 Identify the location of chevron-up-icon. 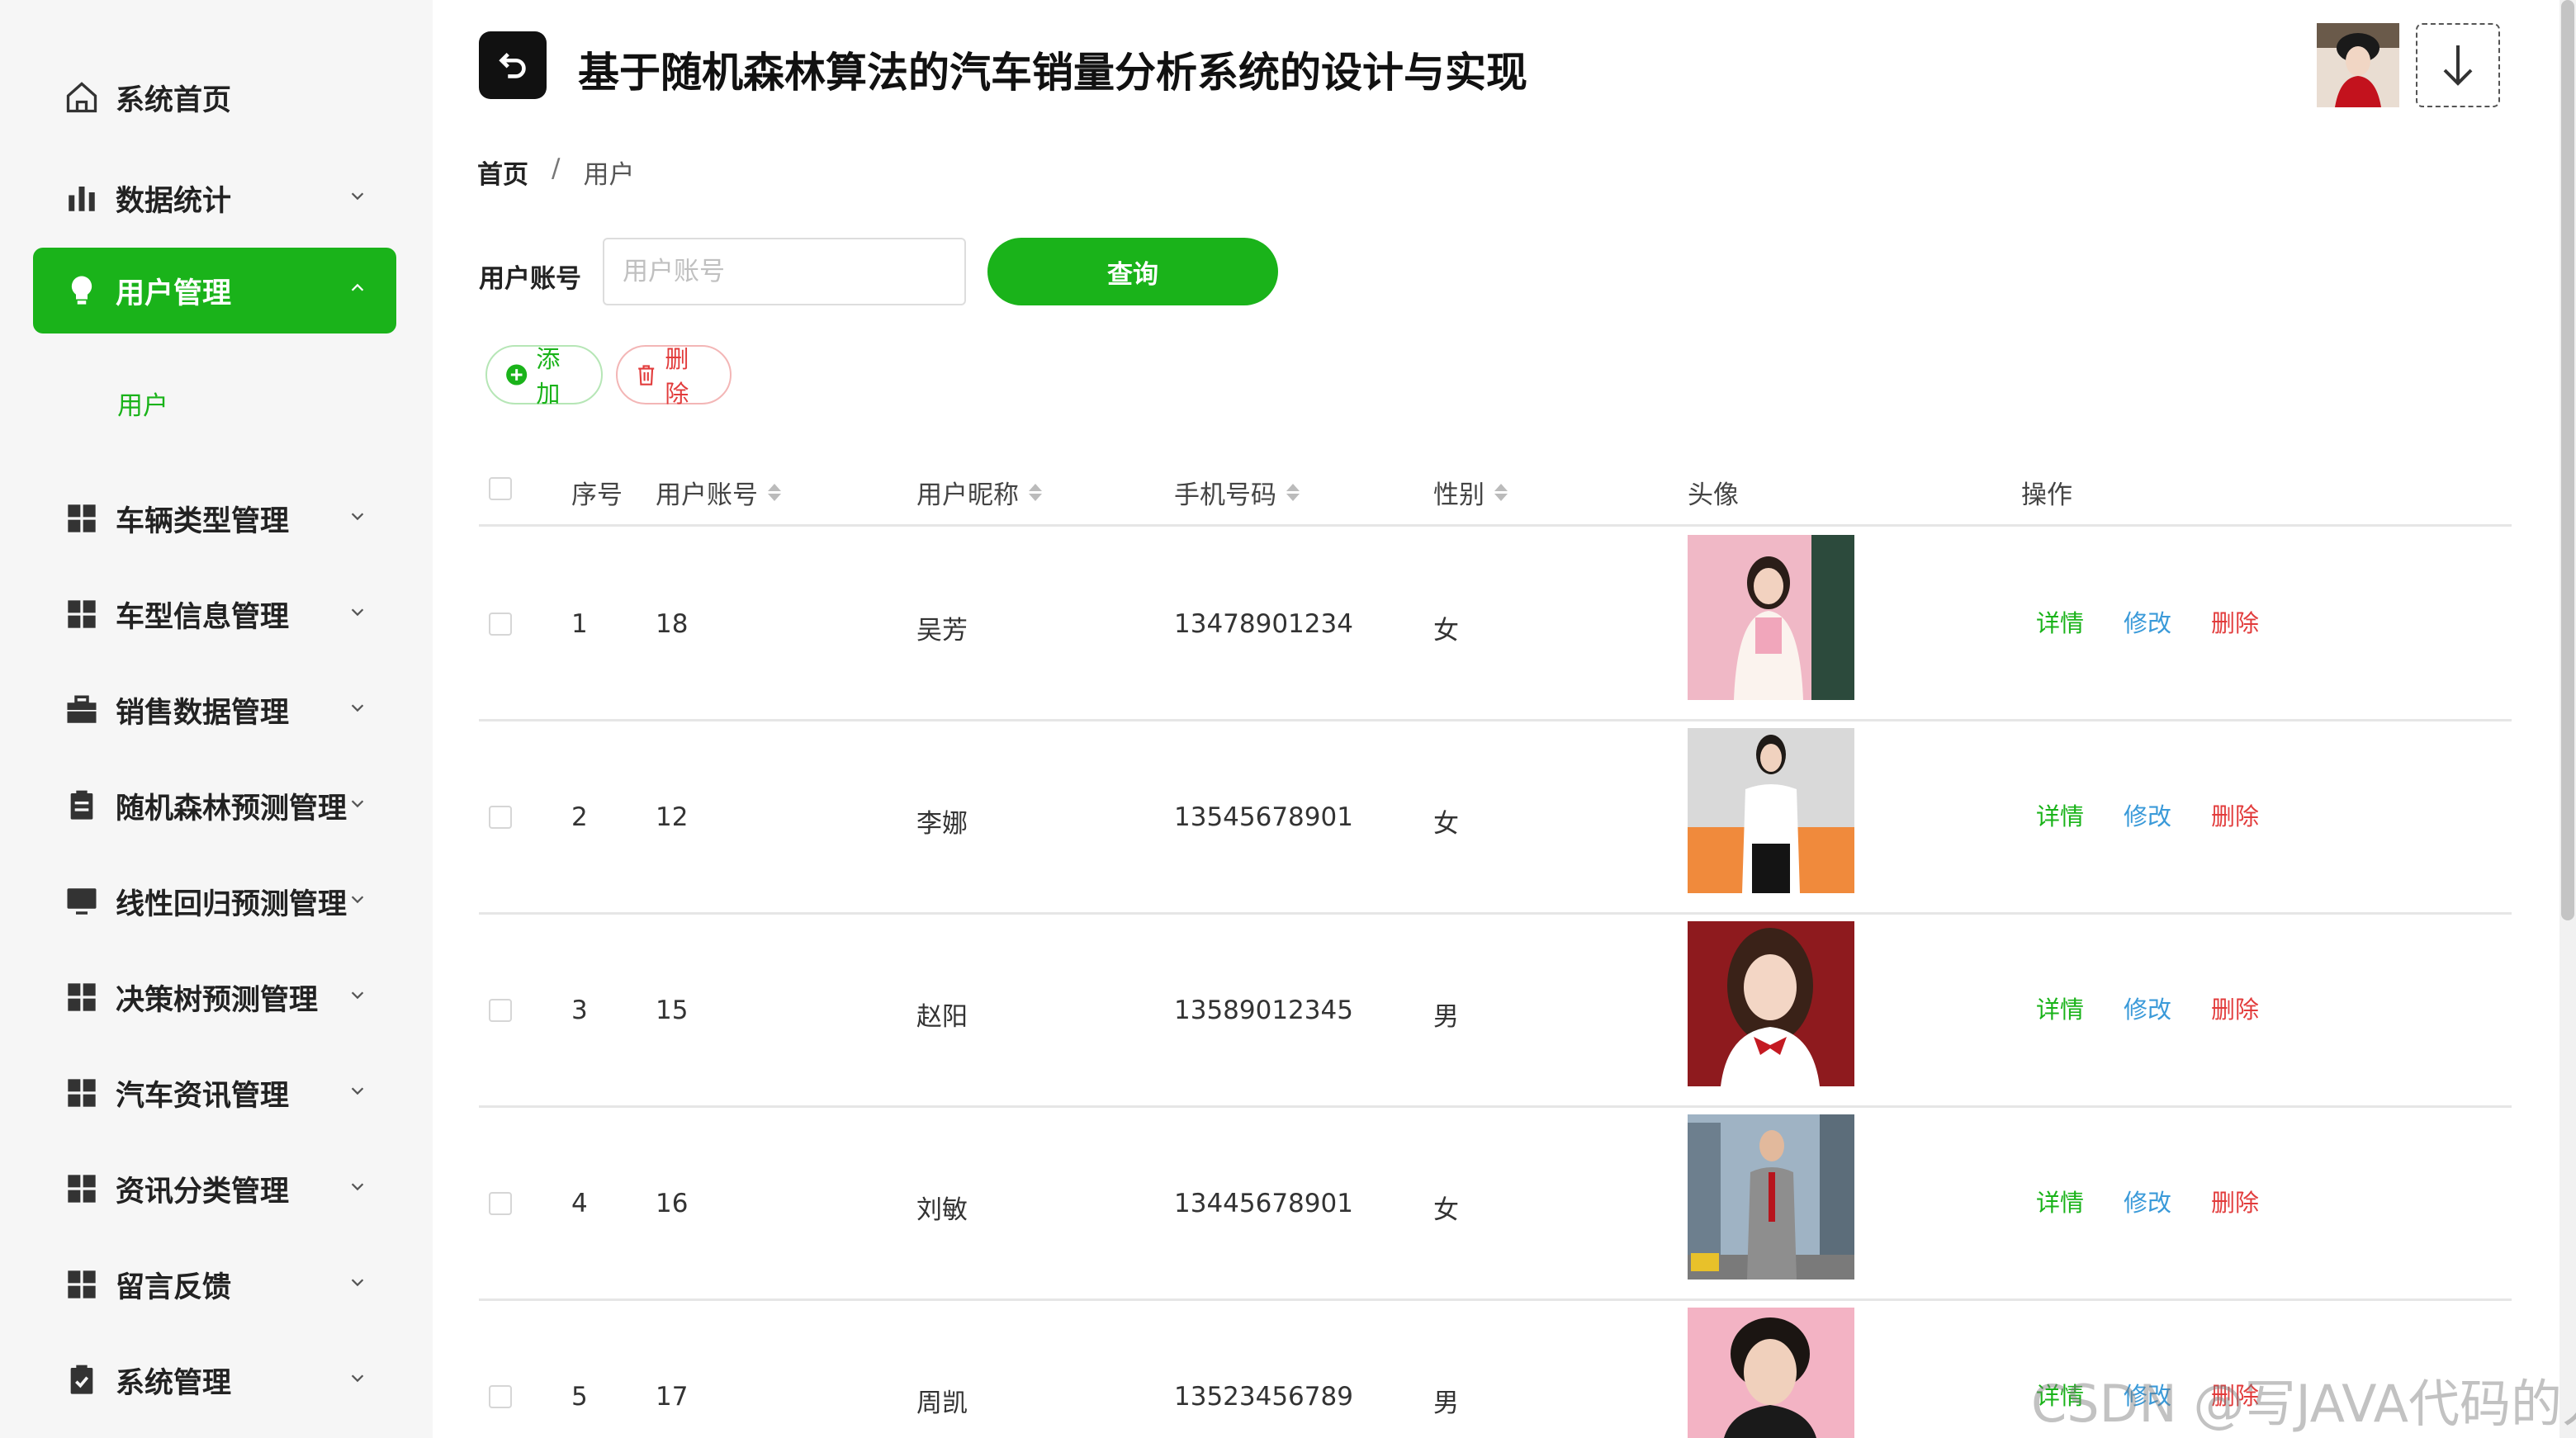
(357, 287).